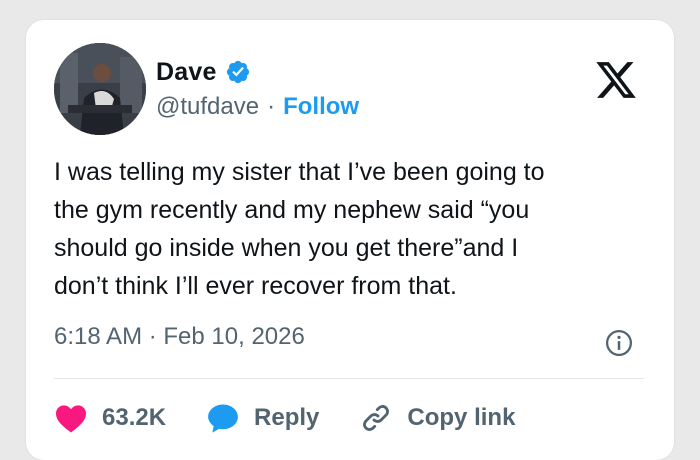 The image size is (700, 460). I want to click on author-name-row: Dave, so click(203, 72).